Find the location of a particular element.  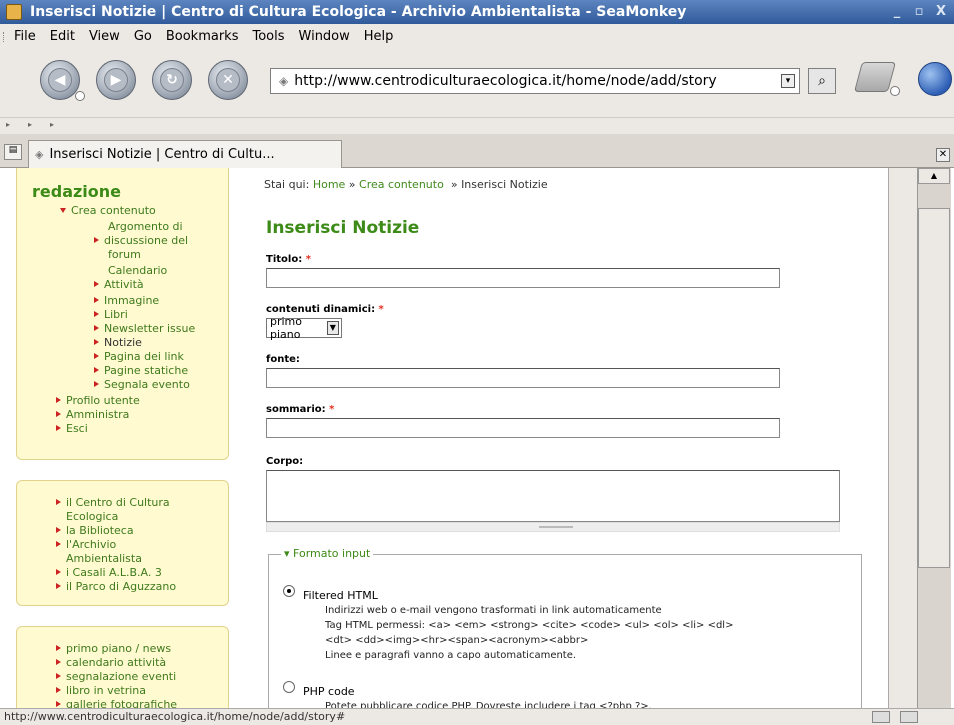

menu-libri: Libri is located at coordinates (111, 314).